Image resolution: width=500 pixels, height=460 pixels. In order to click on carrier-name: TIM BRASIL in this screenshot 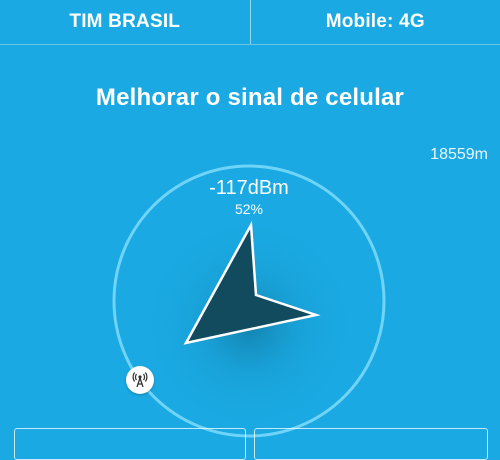, I will do `click(125, 22)`.